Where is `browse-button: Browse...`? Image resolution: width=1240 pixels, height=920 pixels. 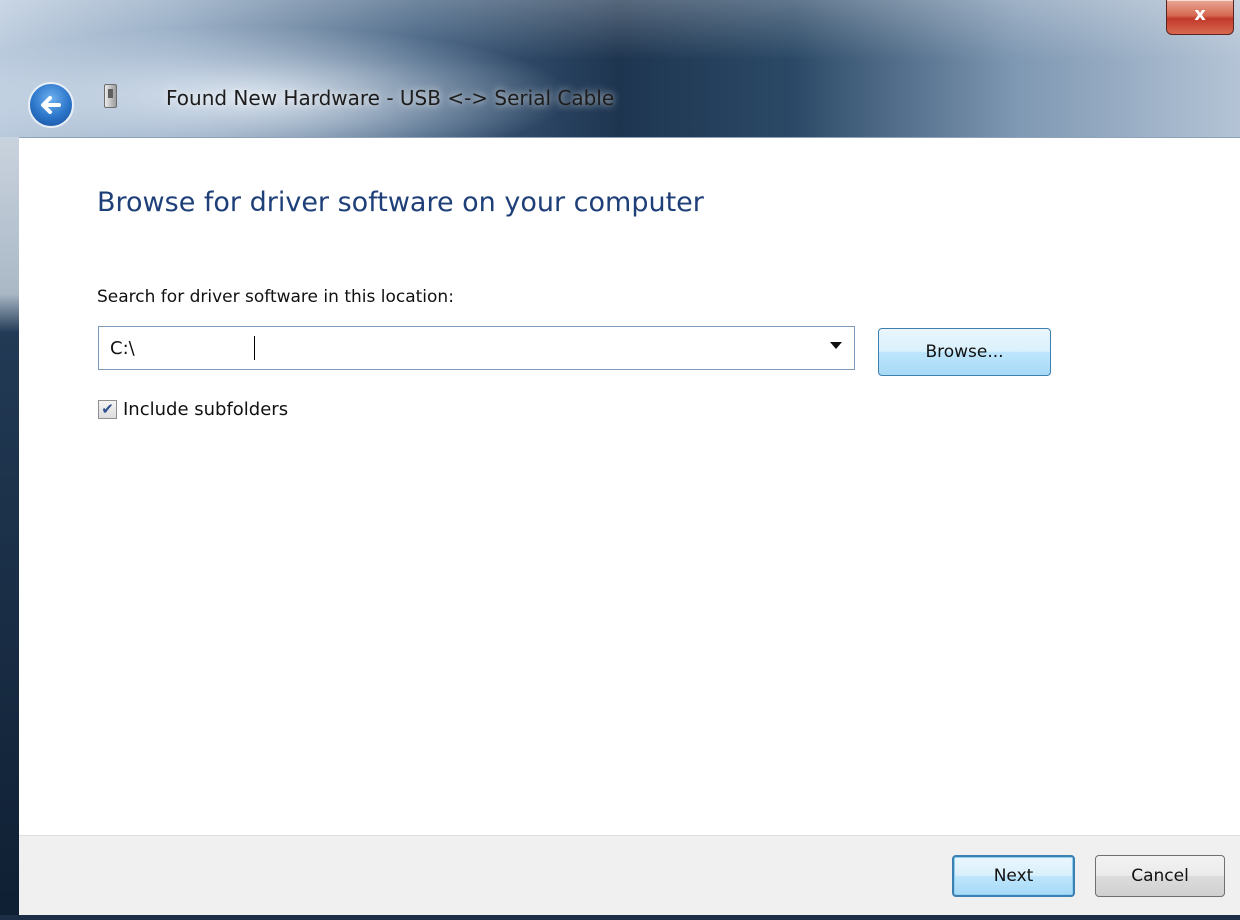
browse-button: Browse... is located at coordinates (964, 352).